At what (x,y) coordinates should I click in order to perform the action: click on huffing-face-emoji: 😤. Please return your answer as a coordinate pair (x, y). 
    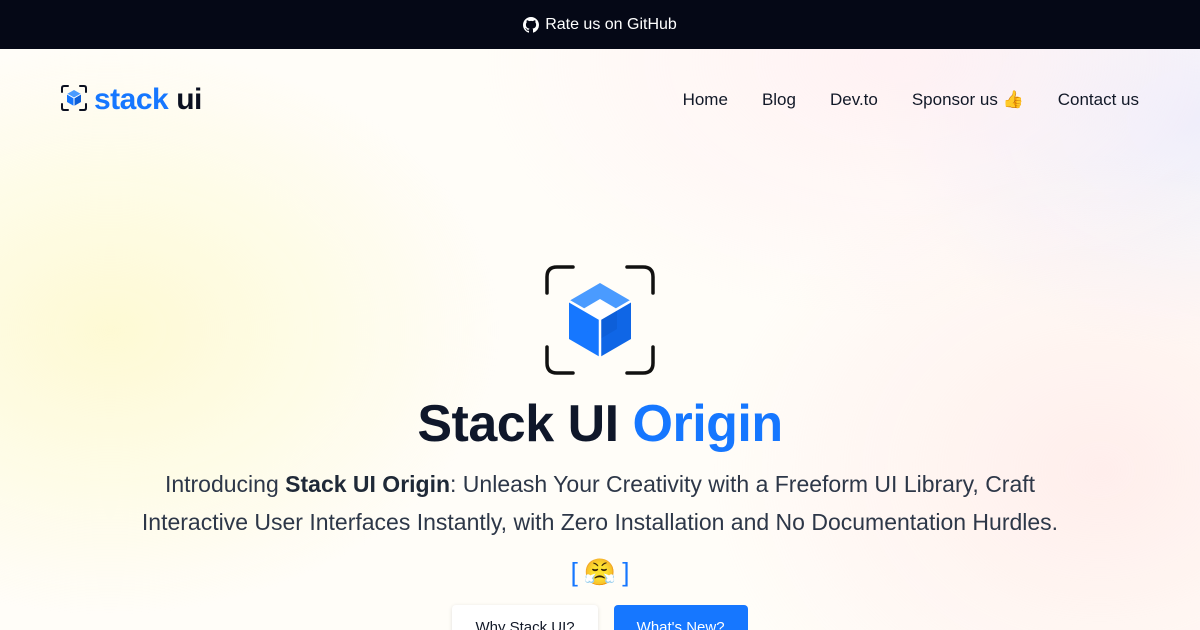
    Looking at the image, I should click on (600, 572).